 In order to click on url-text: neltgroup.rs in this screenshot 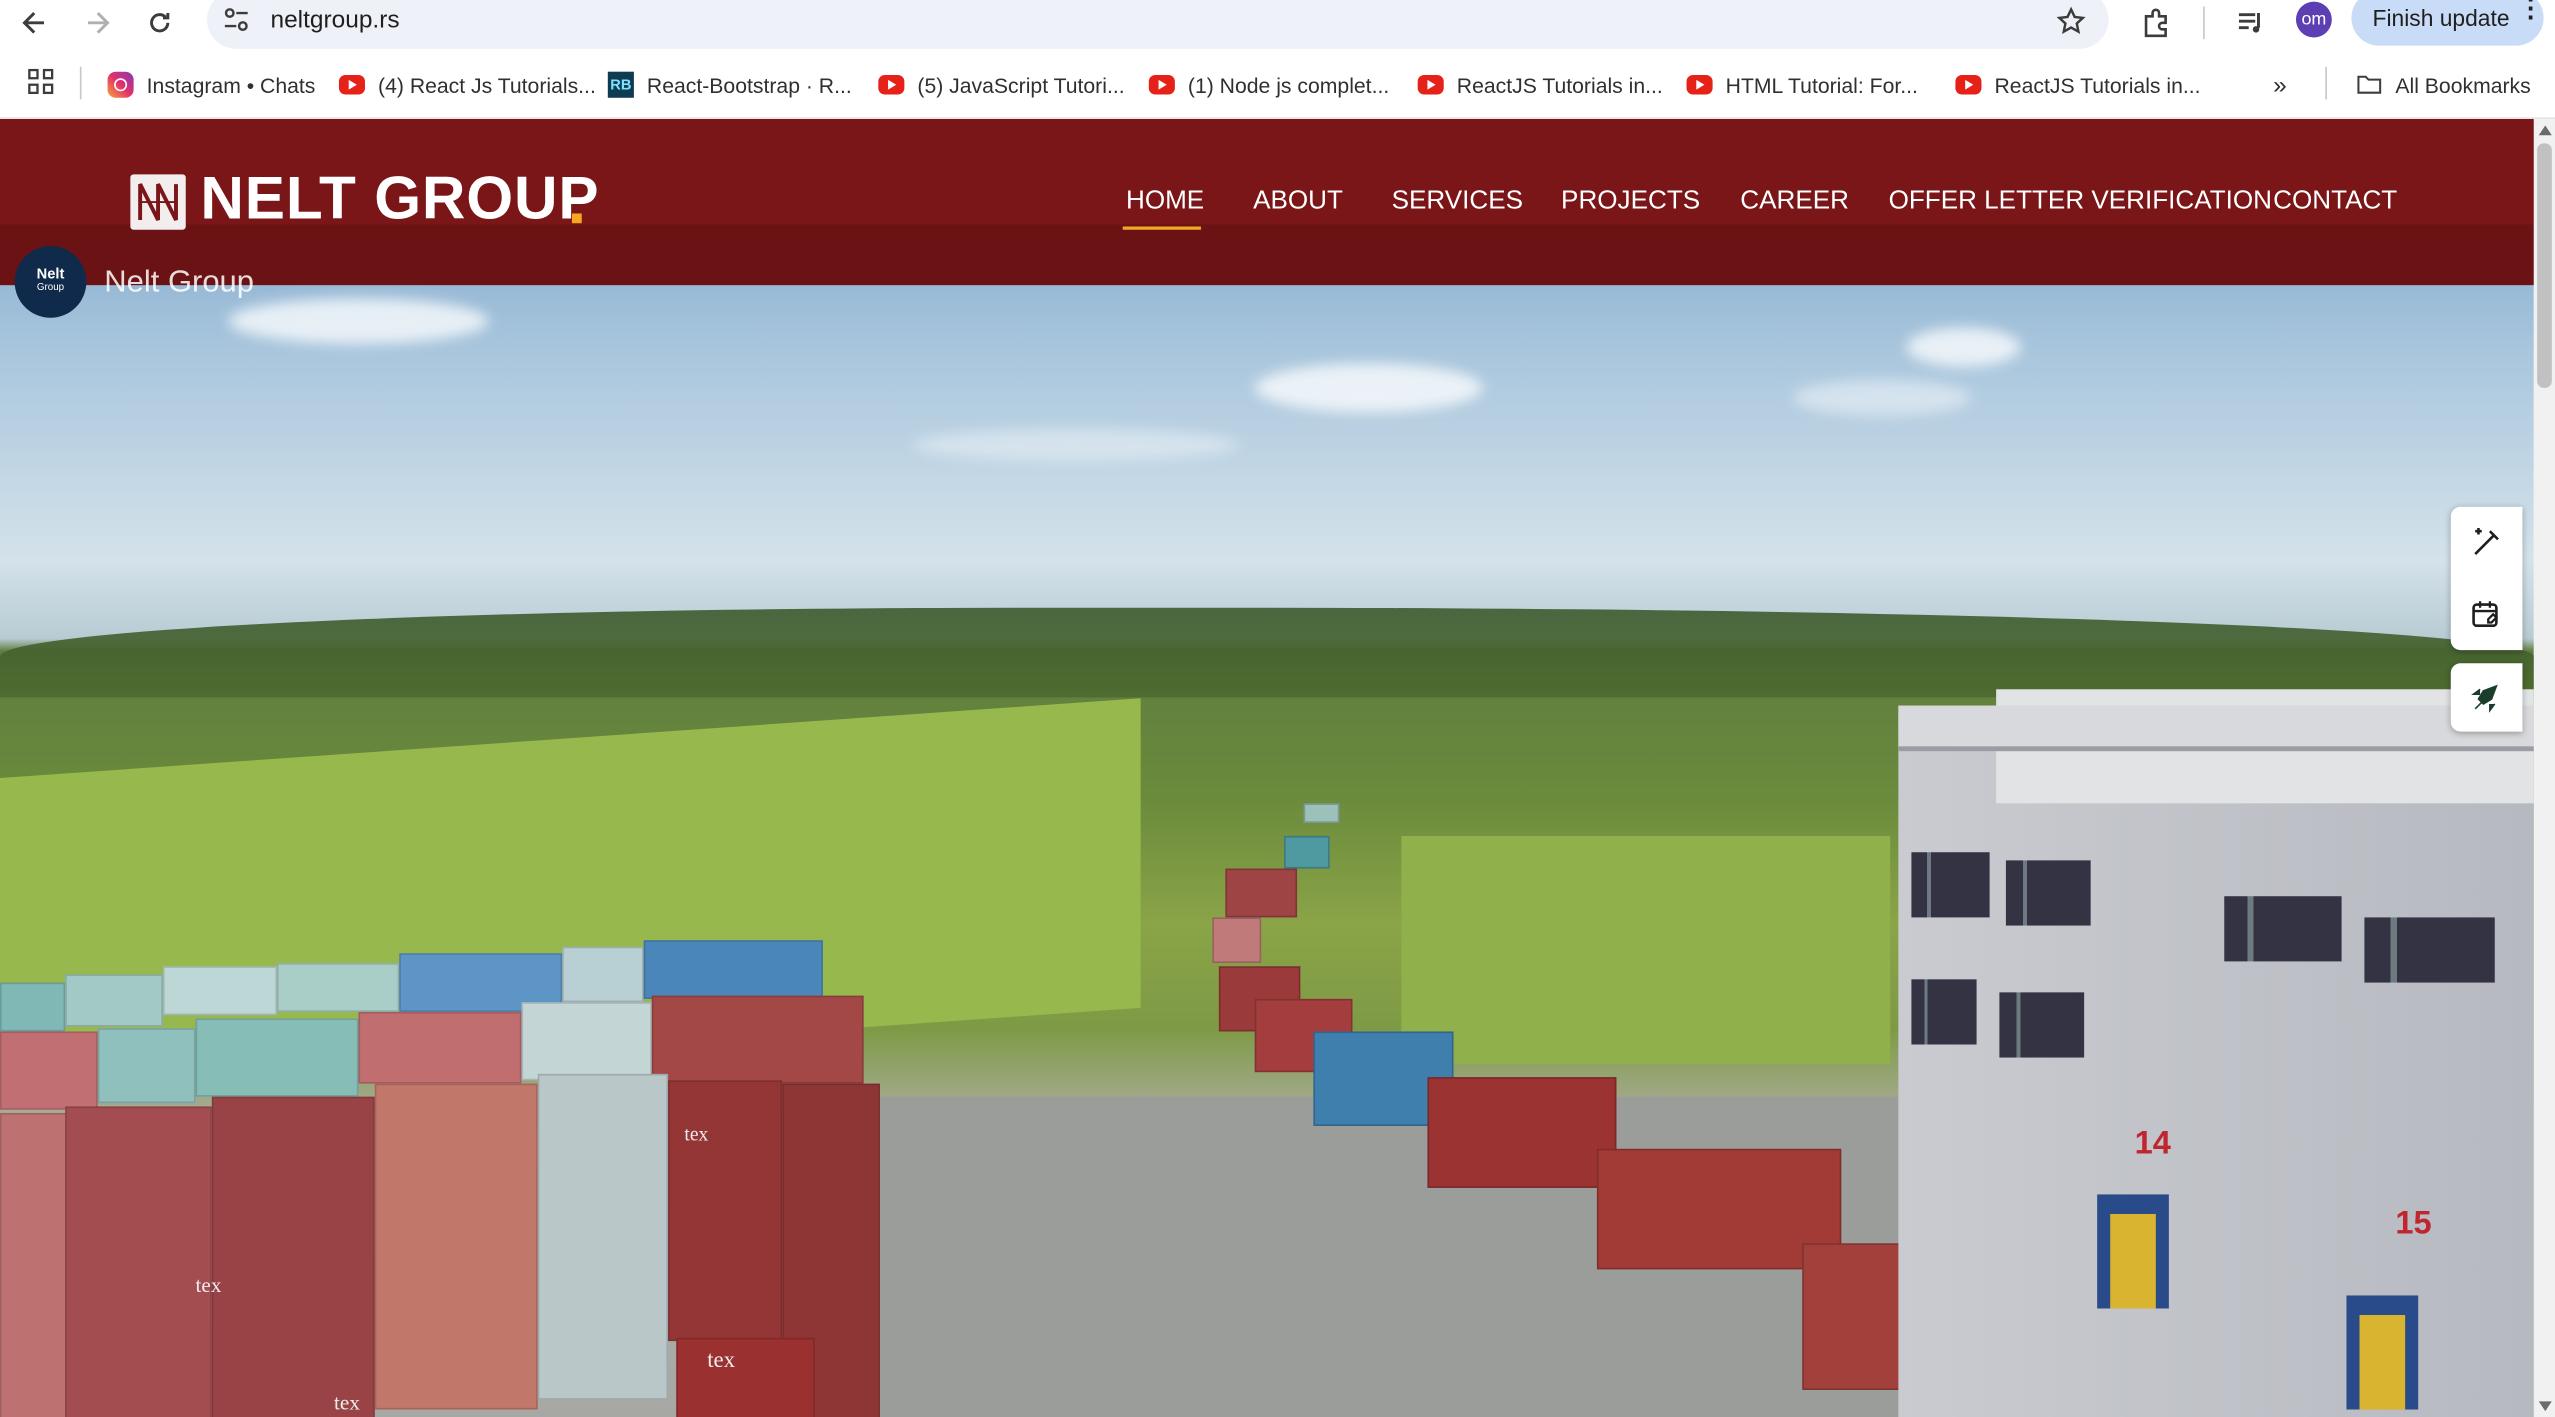, I will do `click(334, 21)`.